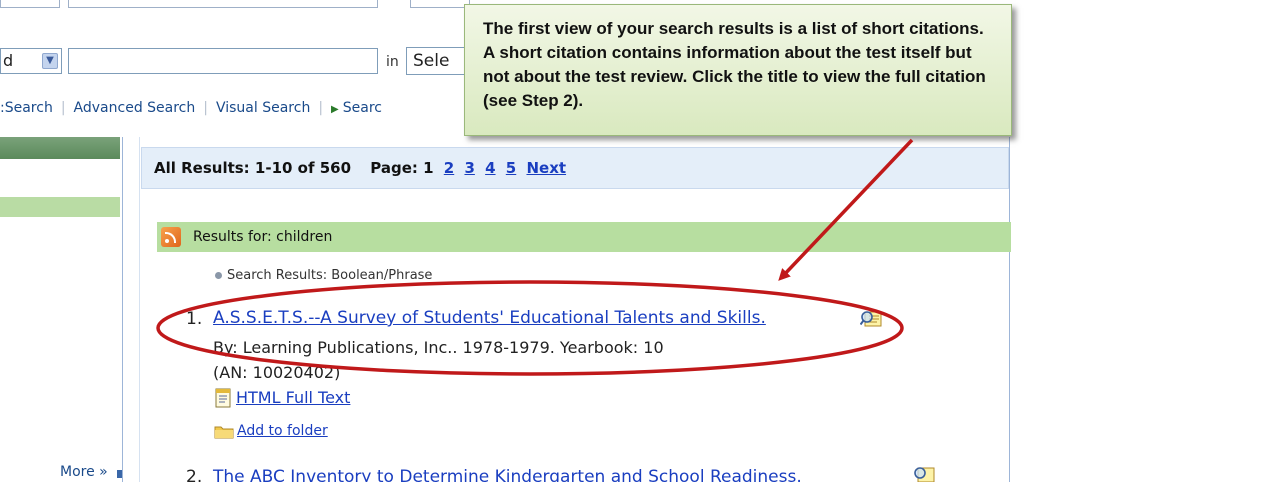 Image resolution: width=1274 pixels, height=482 pixels. What do you see at coordinates (546, 168) in the screenshot?
I see `next-page-link: Next` at bounding box center [546, 168].